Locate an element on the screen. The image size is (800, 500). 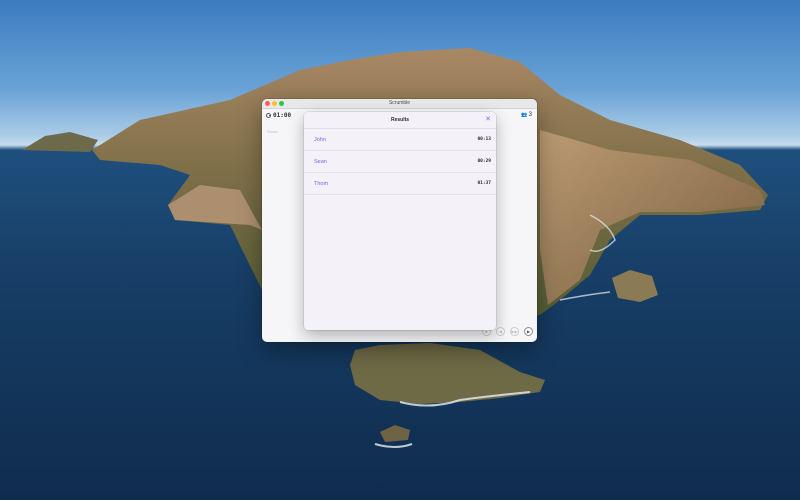
rewind-icon: ◀ is located at coordinates (500, 331).